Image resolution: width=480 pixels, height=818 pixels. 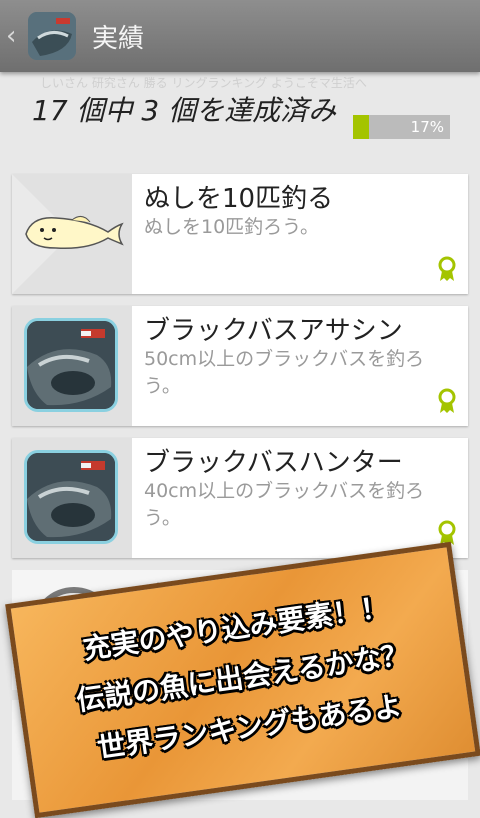 What do you see at coordinates (52, 36) in the screenshot?
I see `app-icon` at bounding box center [52, 36].